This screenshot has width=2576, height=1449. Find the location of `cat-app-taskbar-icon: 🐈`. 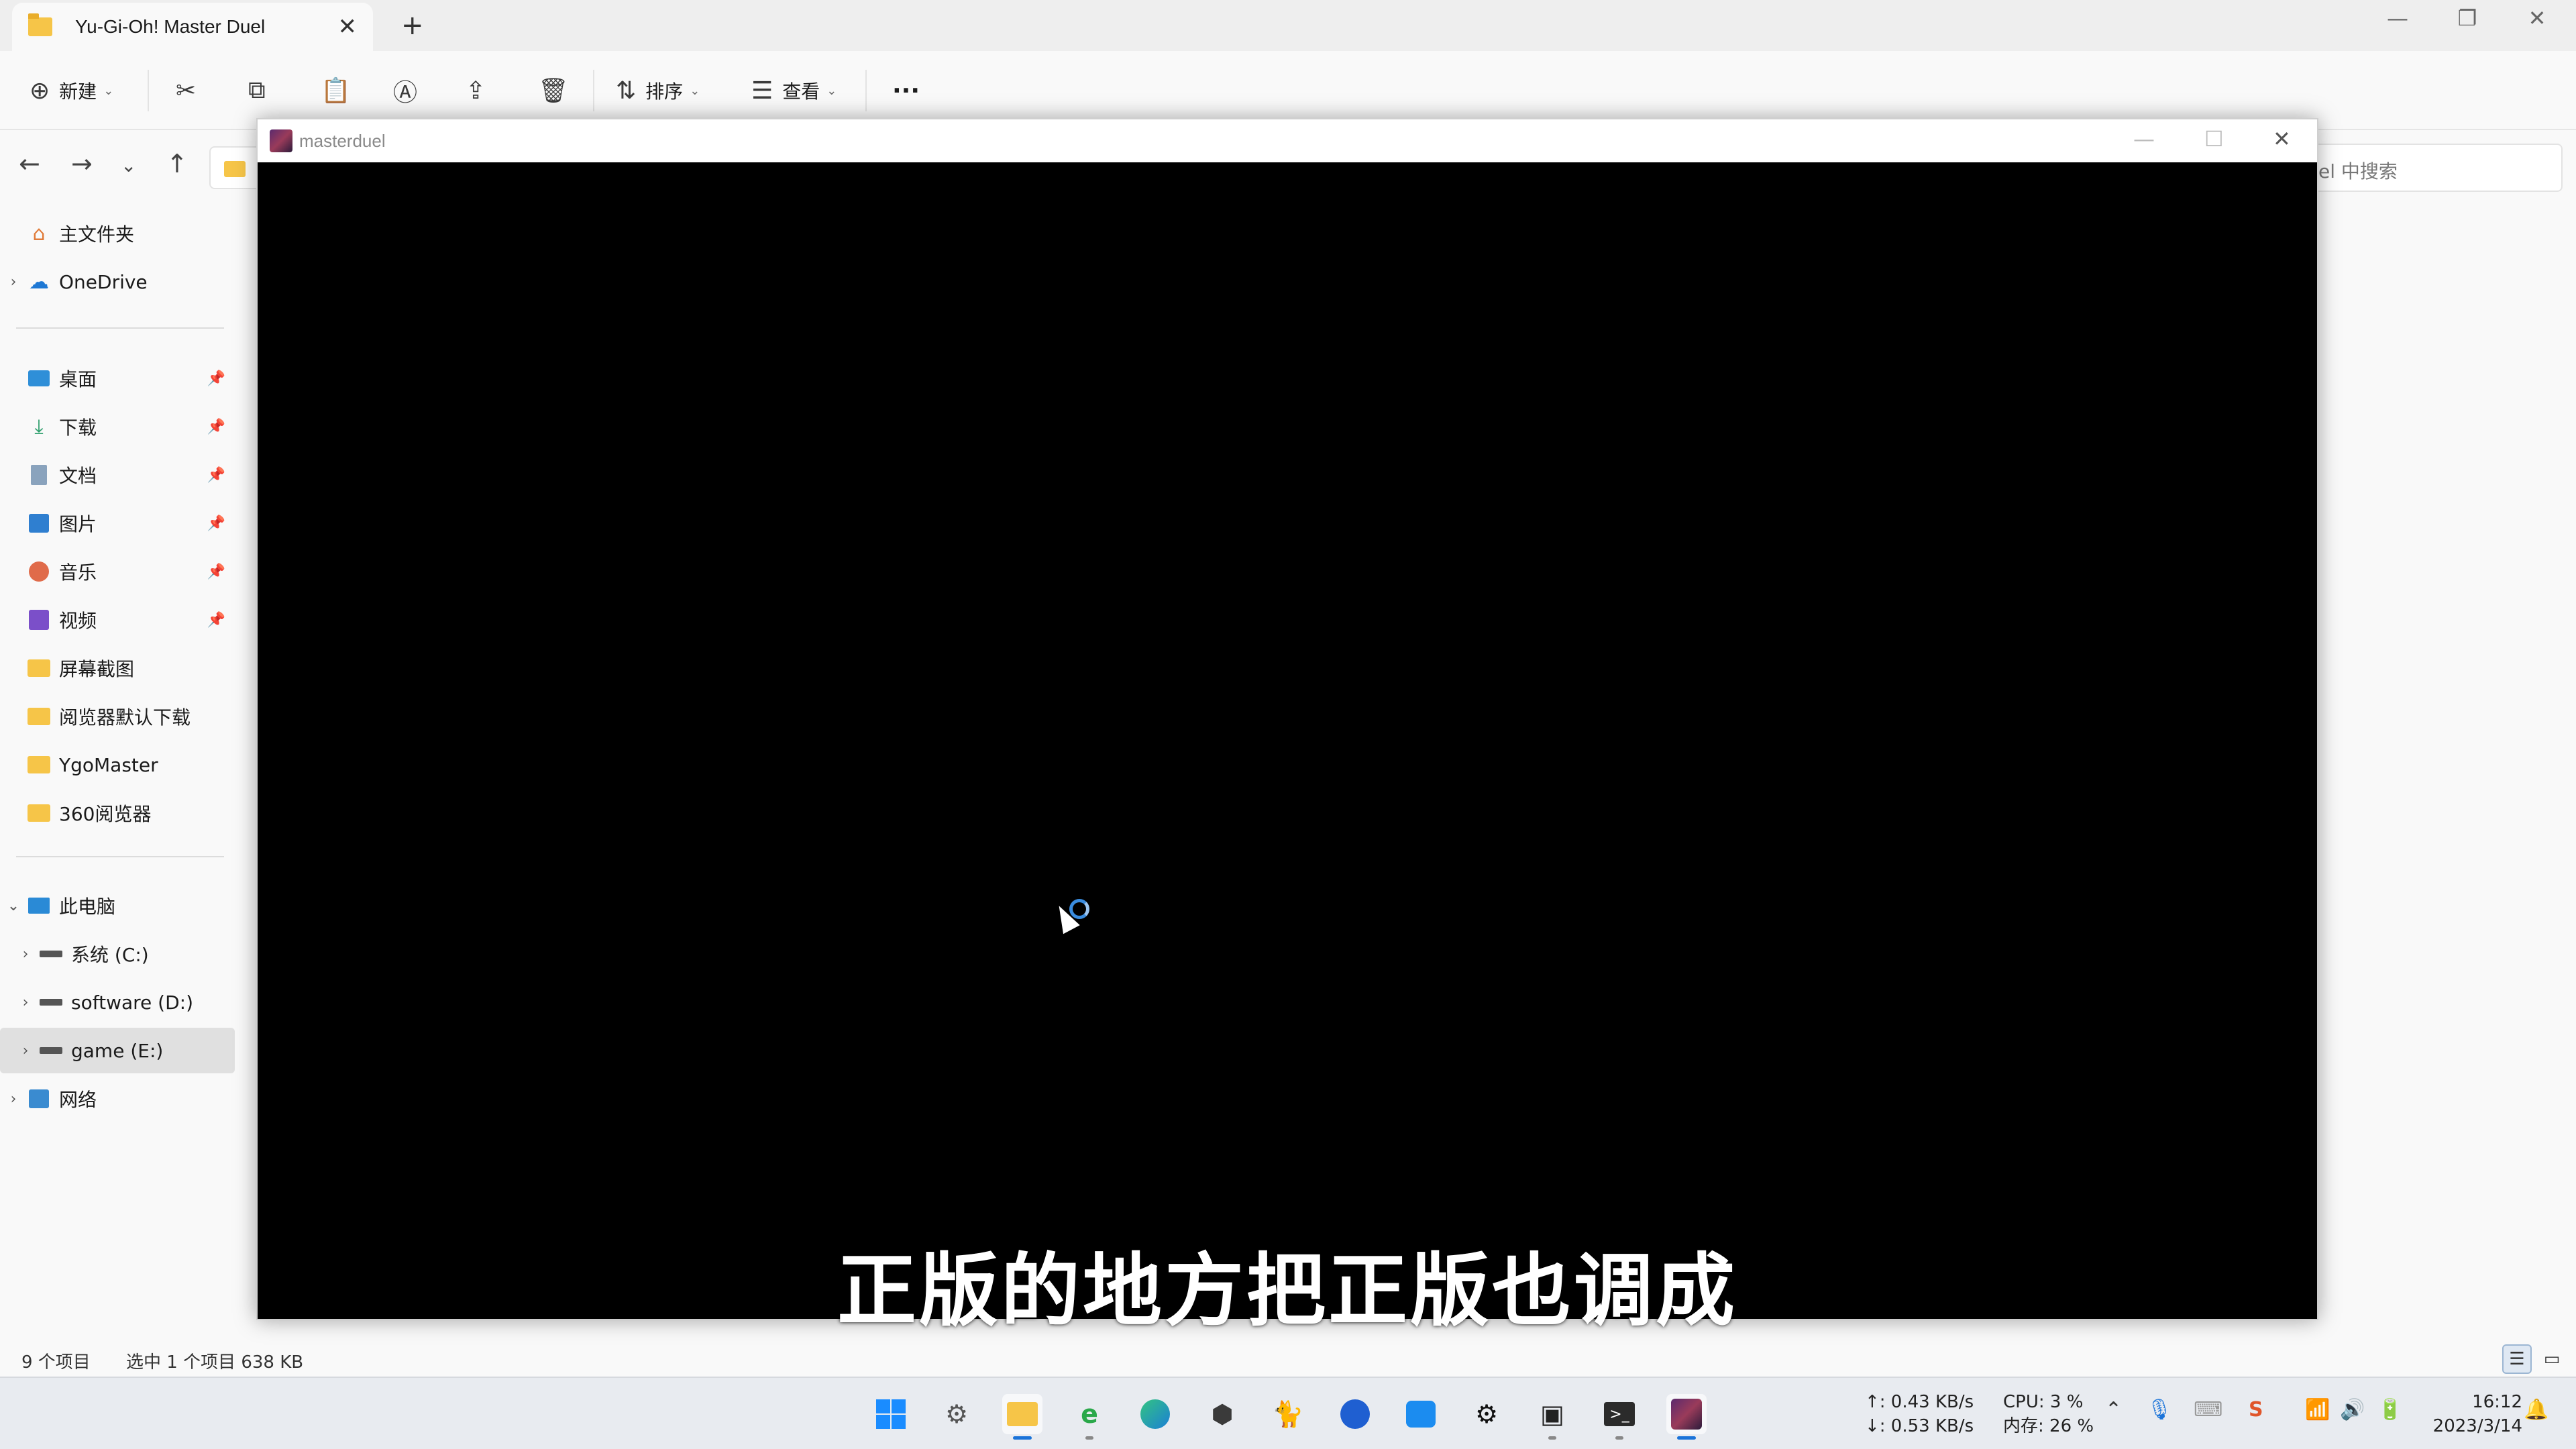

cat-app-taskbar-icon: 🐈 is located at coordinates (1288, 1414).